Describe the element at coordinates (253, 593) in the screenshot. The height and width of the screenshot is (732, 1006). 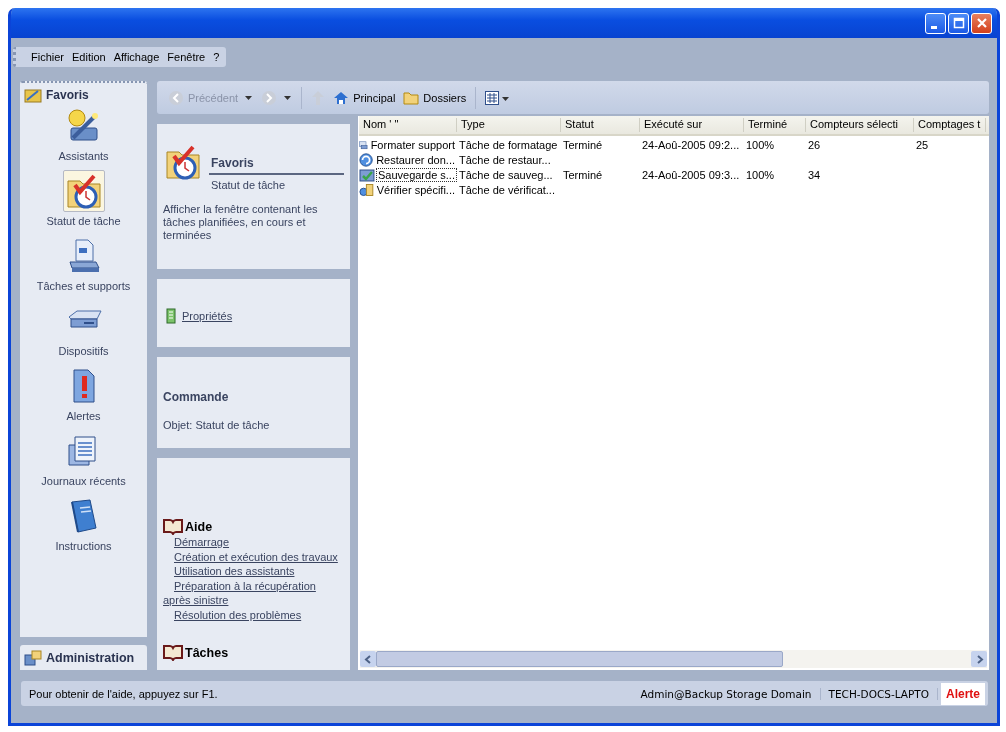
I see `help-link: Préparation à la récupération après sinistre` at that location.